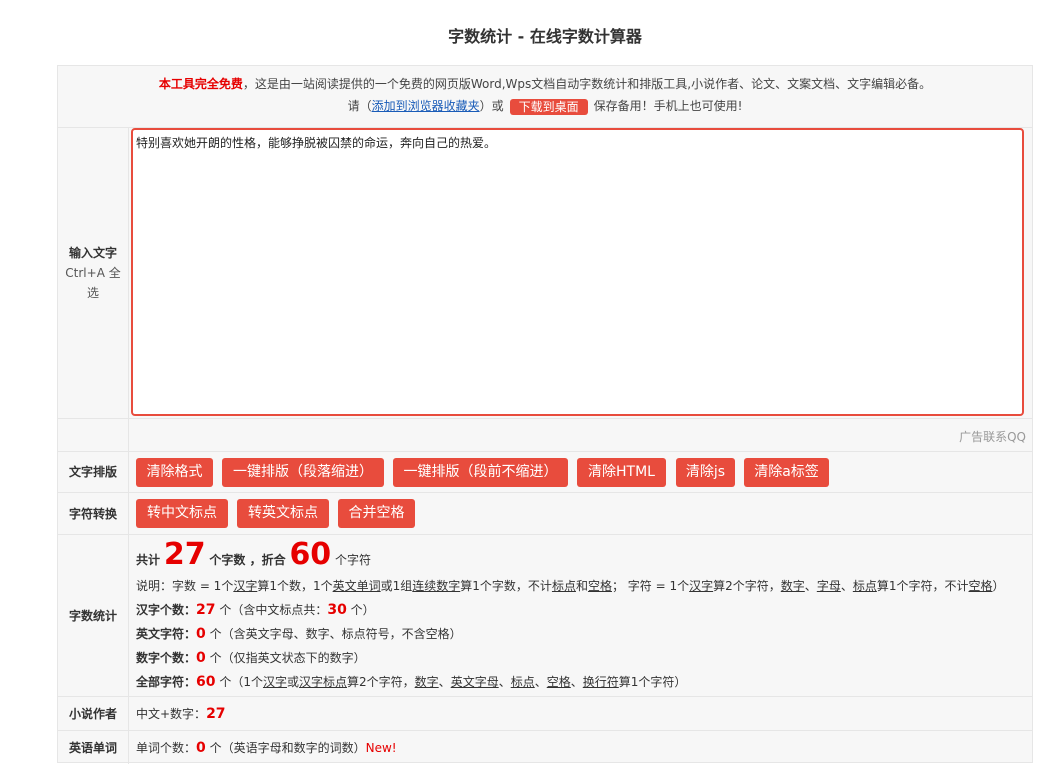 This screenshot has width=1055, height=764. I want to click on input-label: 输入文字 Ctrl+A 全选, so click(93, 273).